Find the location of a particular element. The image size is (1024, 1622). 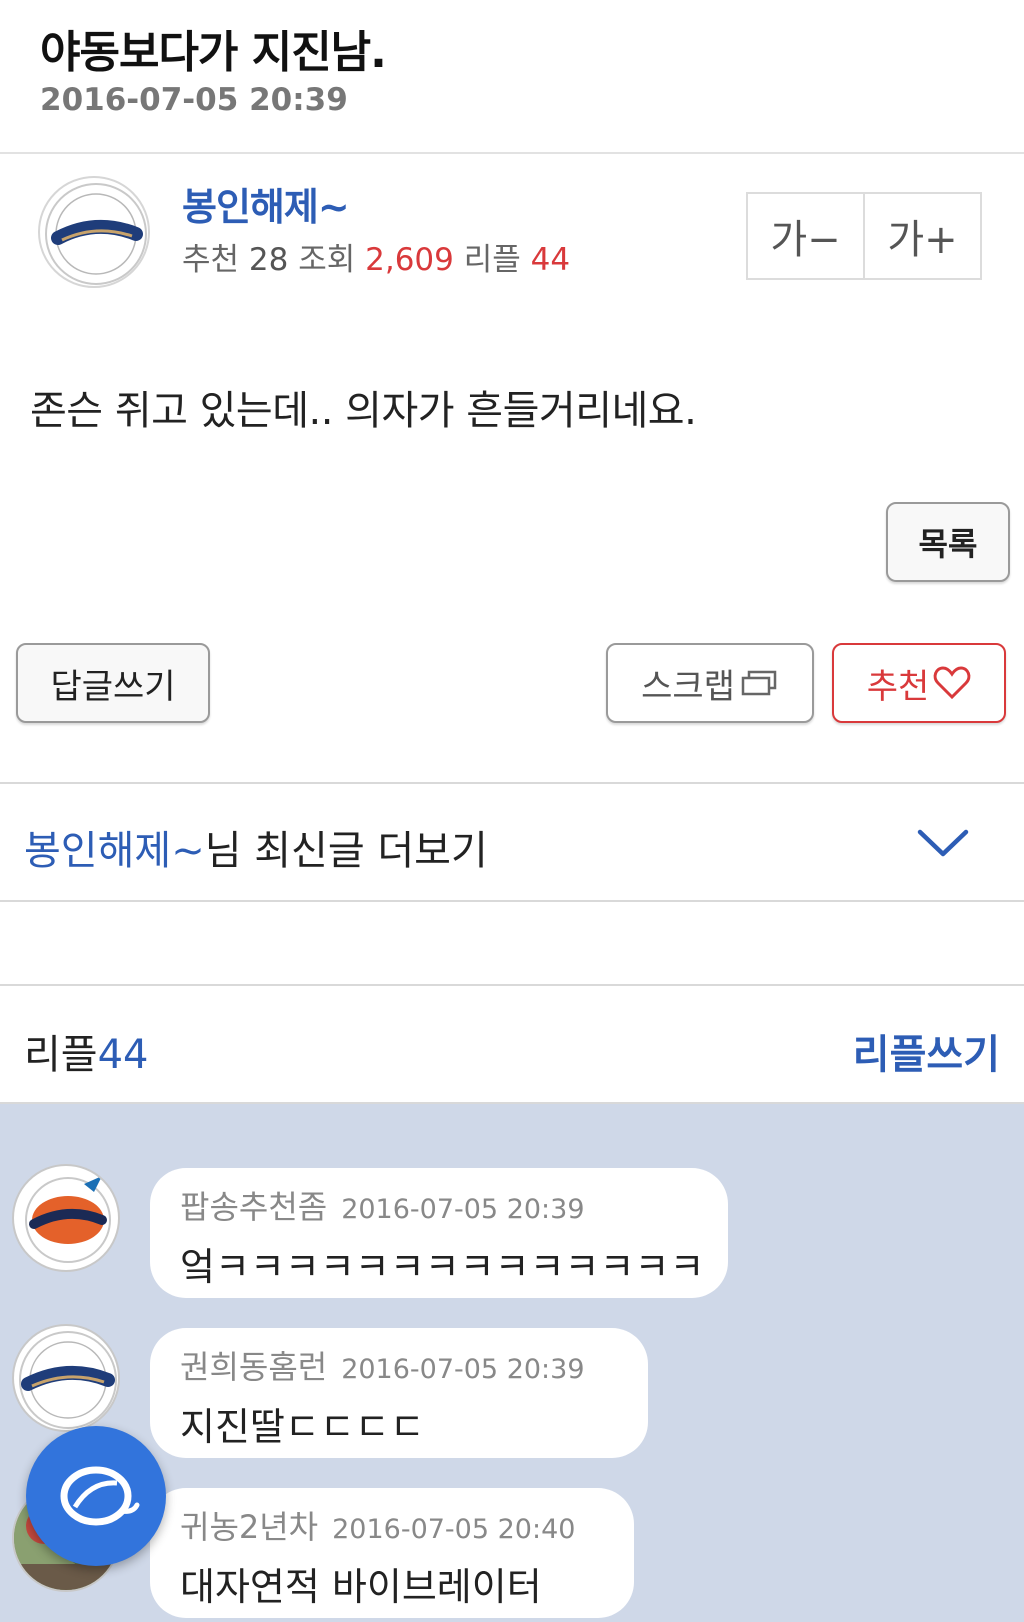

comment-author: 팝송추천좀 is located at coordinates (253, 1207).